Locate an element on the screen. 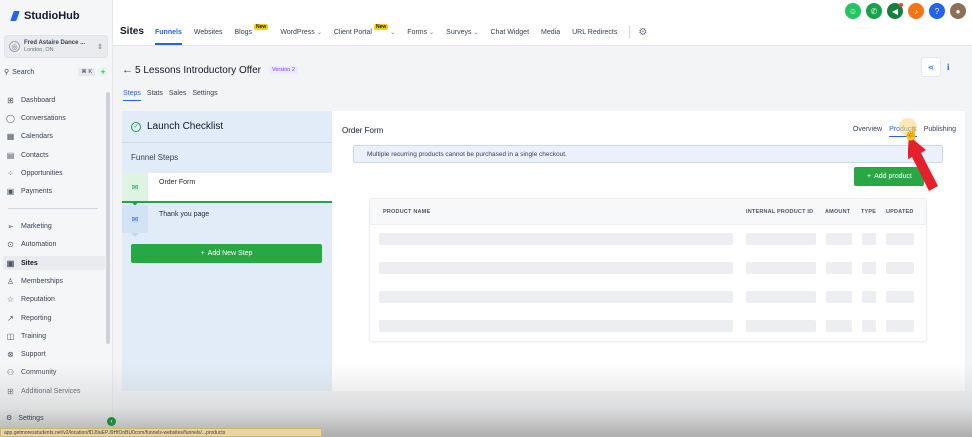 The image size is (972, 437). funnel-step-order-form: ✉ Order Form is located at coordinates (227, 189).